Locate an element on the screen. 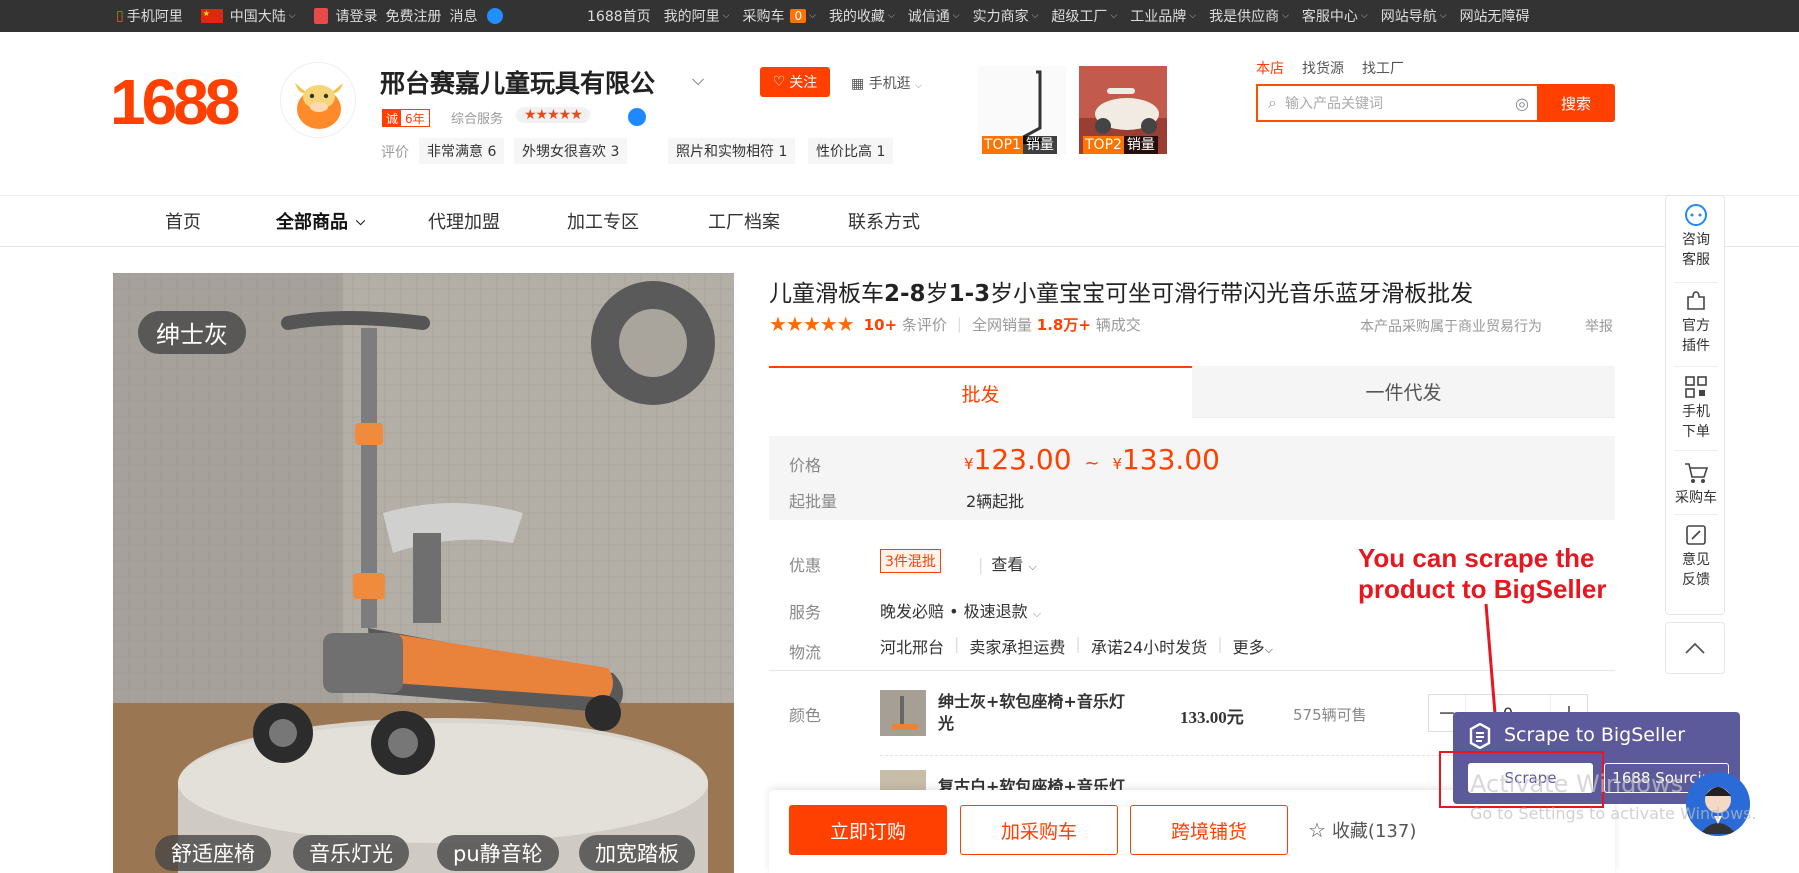  china-flag-icon: ★ is located at coordinates (211, 16).